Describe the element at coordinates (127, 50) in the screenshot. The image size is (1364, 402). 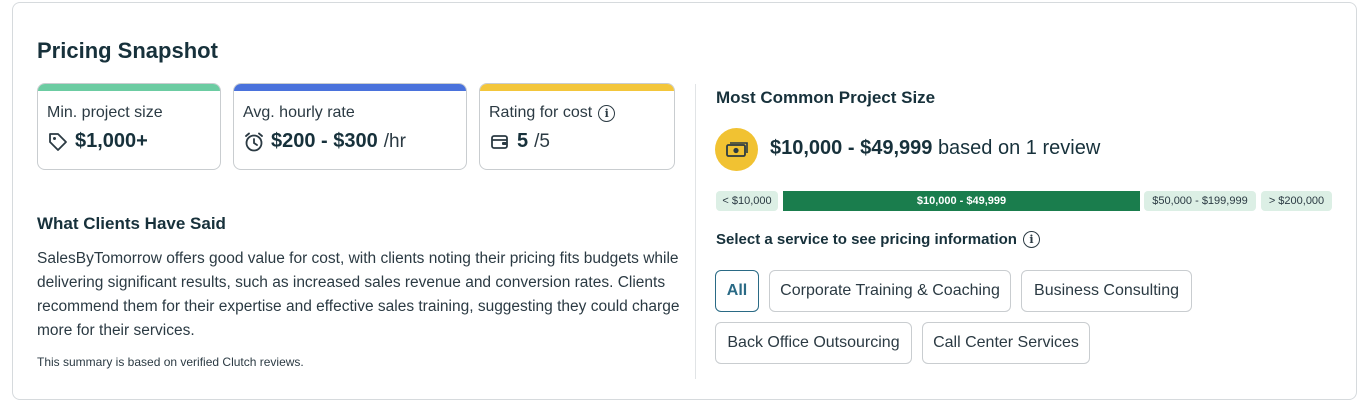
I see `page-title: Pricing Snapshot` at that location.